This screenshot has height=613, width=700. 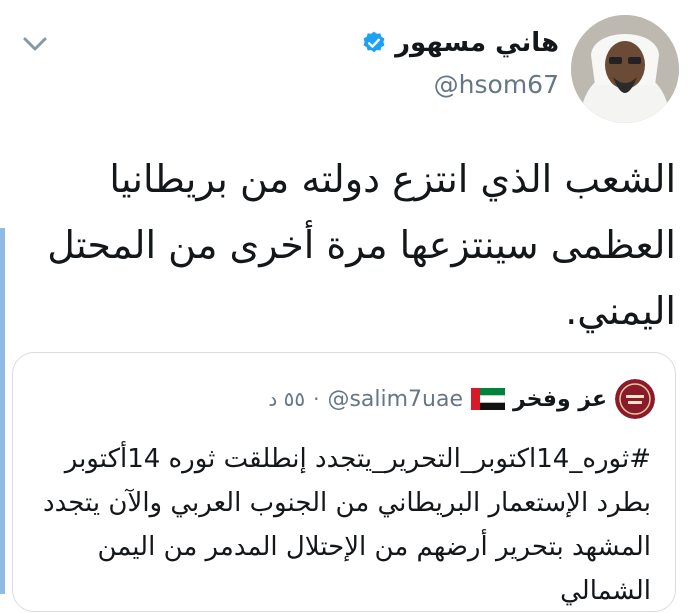 I want to click on tweet-line: الشعب الذي انتزع دولته من بريطانيا, so click(x=392, y=179).